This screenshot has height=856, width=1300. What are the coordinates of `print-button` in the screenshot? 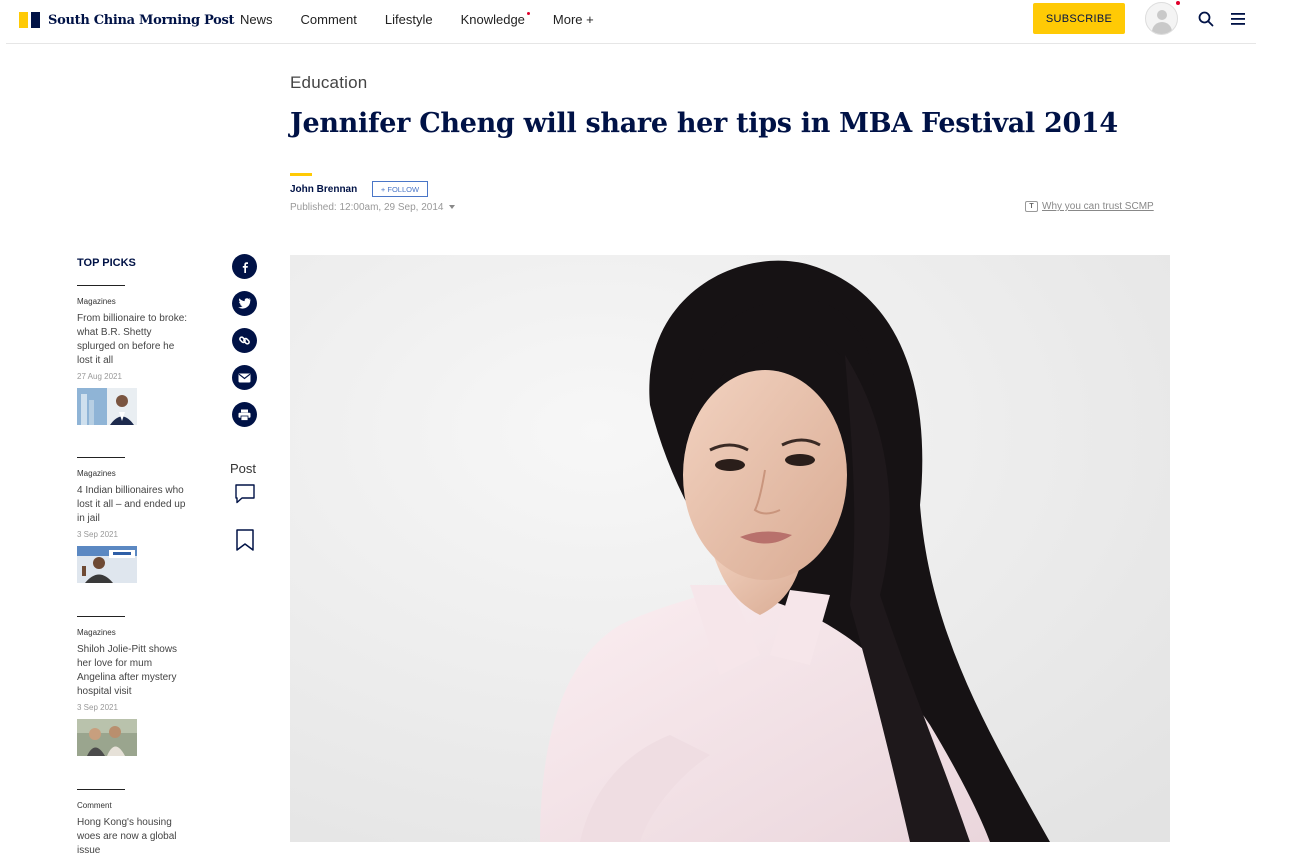 It's located at (244, 414).